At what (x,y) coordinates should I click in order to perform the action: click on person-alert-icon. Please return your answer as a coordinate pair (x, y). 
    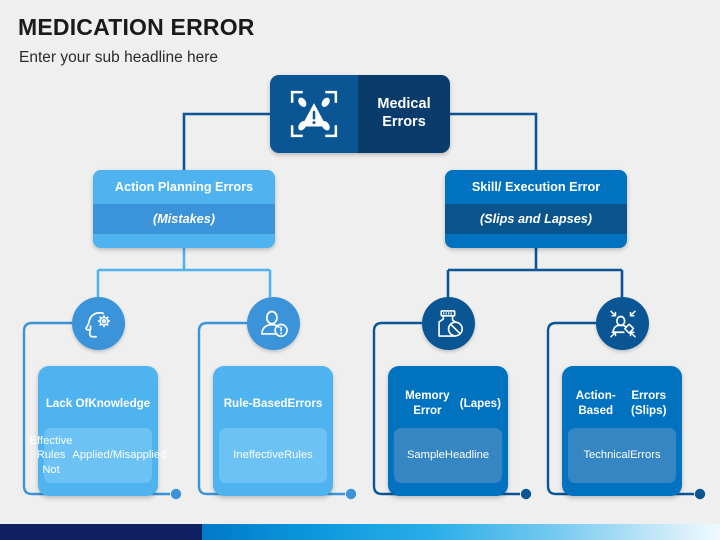
    Looking at the image, I should click on (274, 323).